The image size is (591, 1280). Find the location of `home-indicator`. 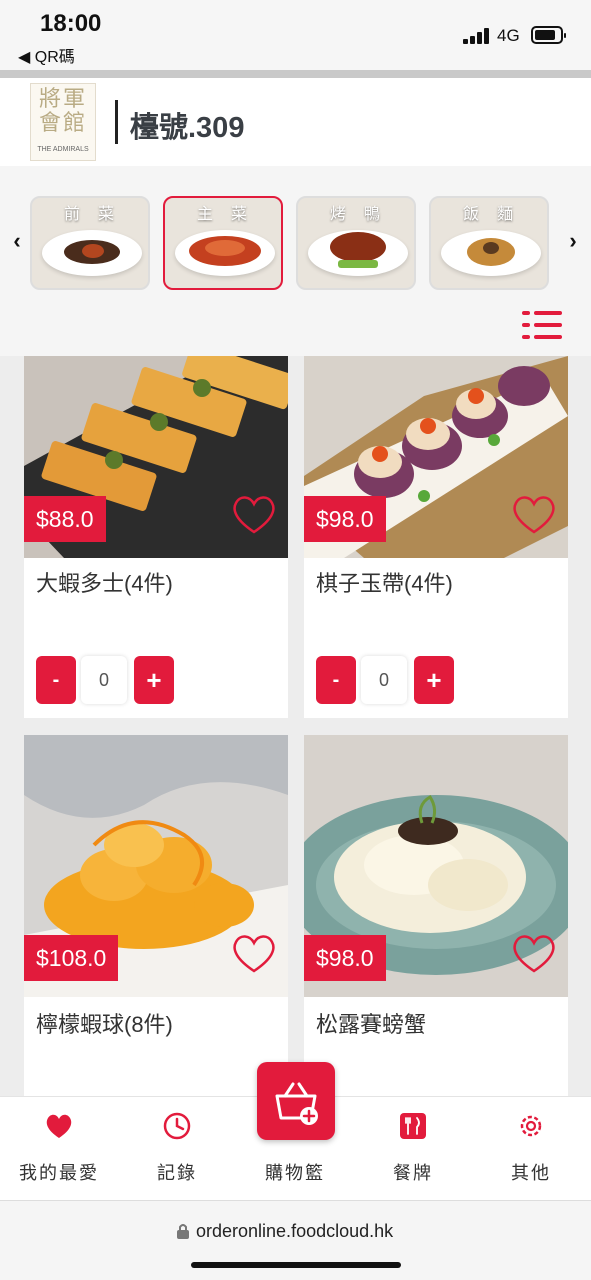

home-indicator is located at coordinates (296, 1265).